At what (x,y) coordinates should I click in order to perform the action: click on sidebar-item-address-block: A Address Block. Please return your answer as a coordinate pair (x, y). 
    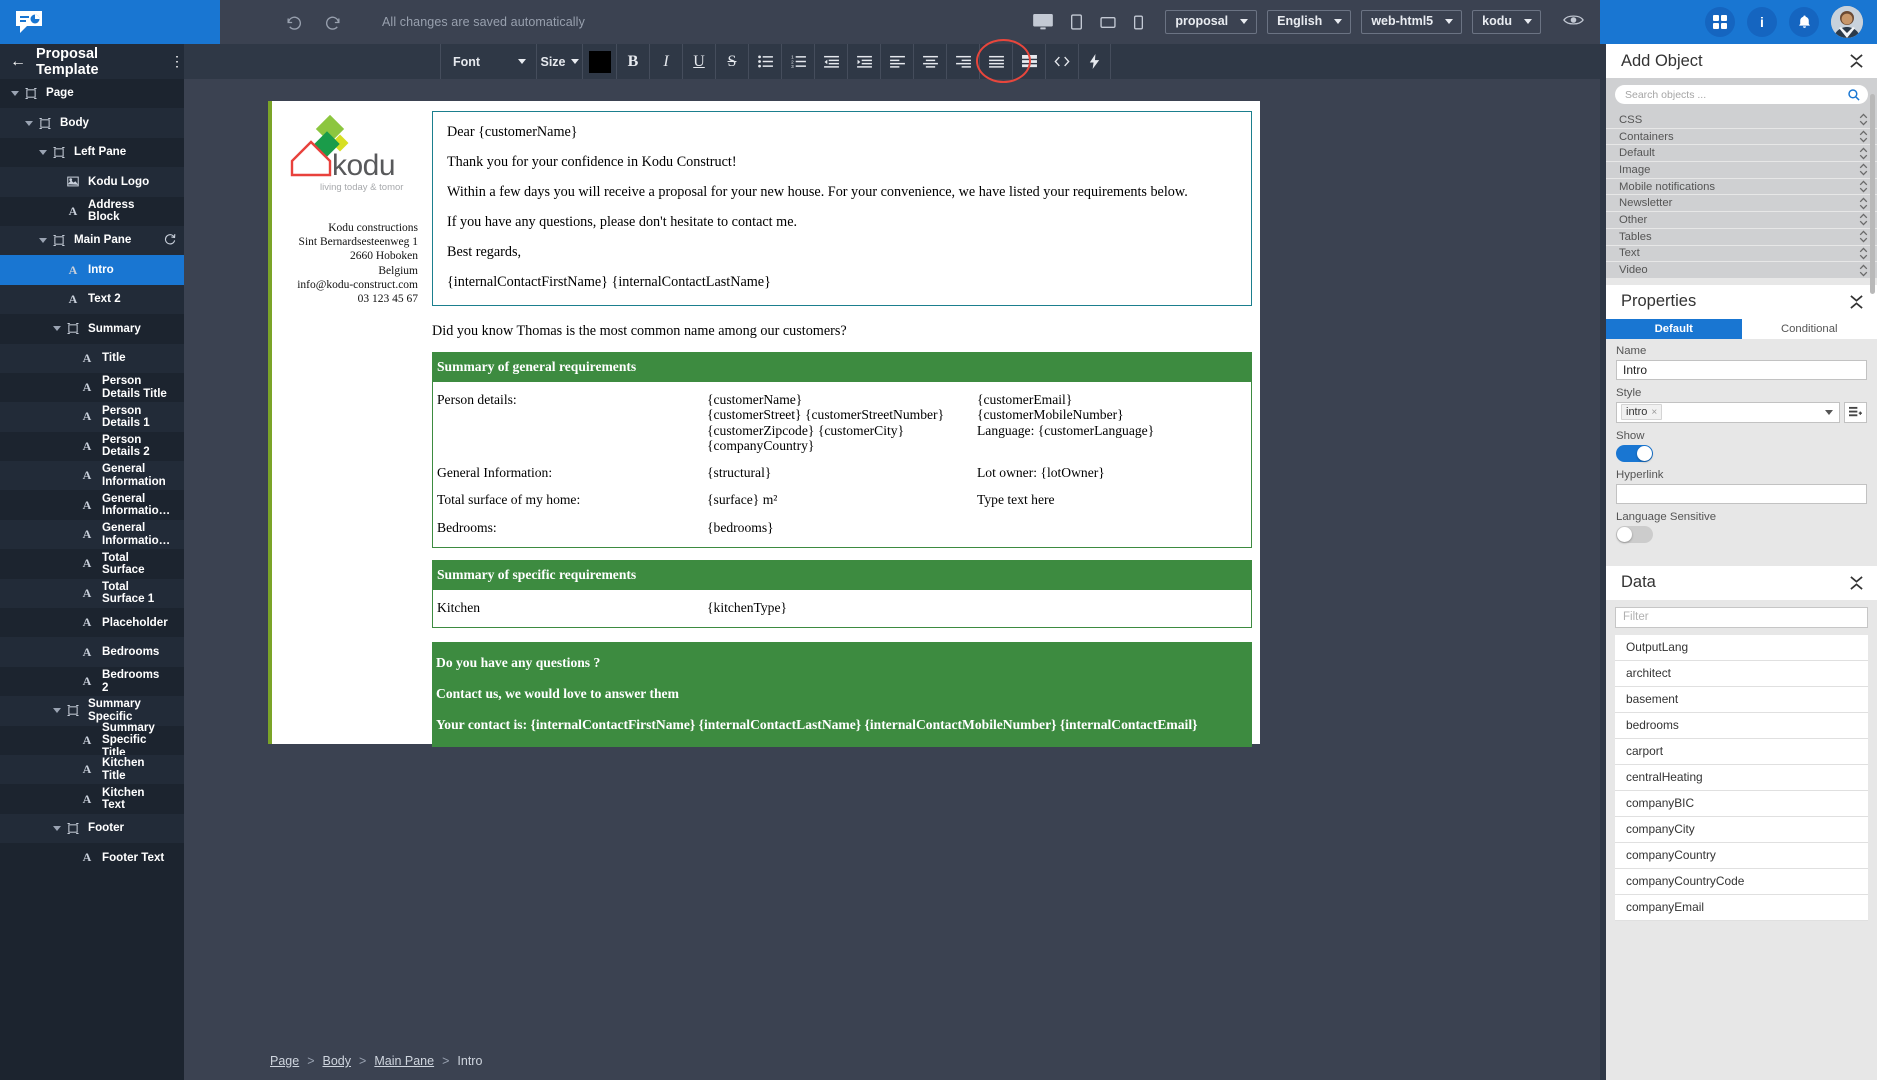
    Looking at the image, I should click on (92, 211).